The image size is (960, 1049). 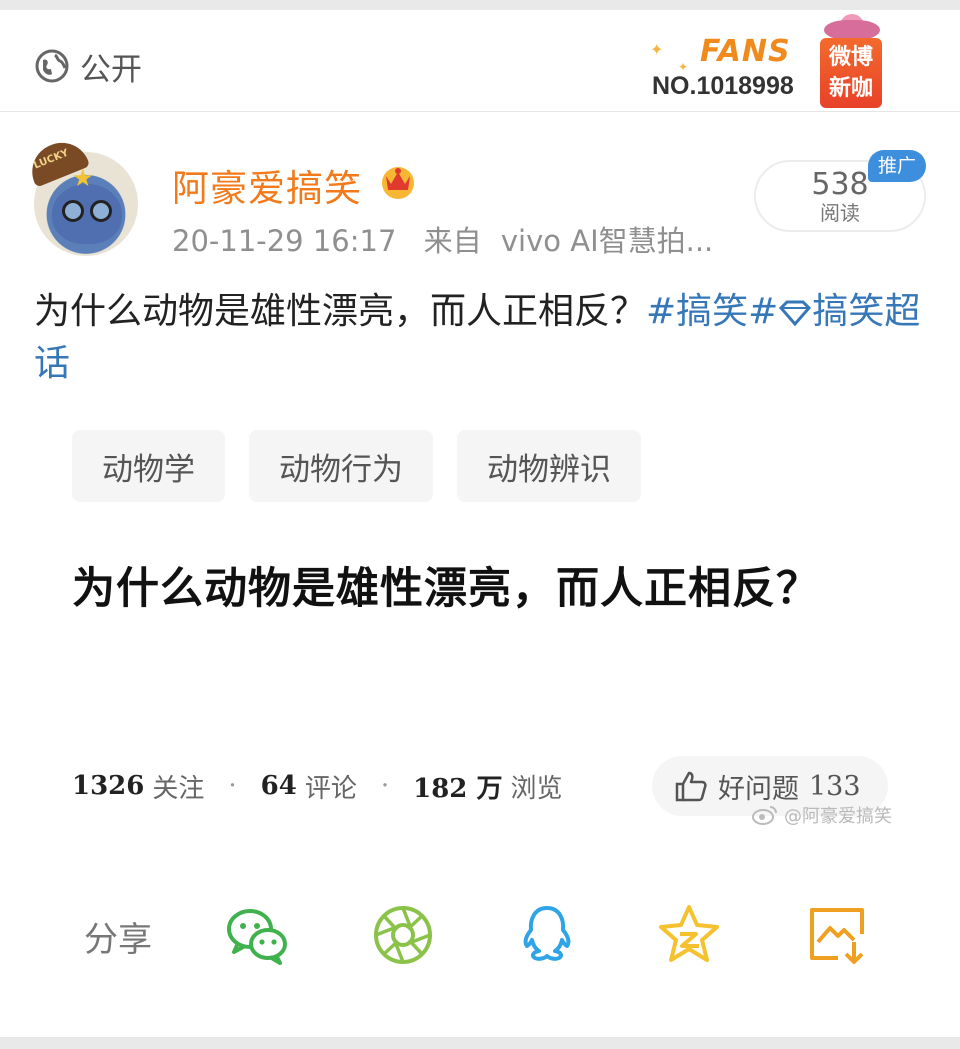 I want to click on follow-count: 1326, so click(x=108, y=786).